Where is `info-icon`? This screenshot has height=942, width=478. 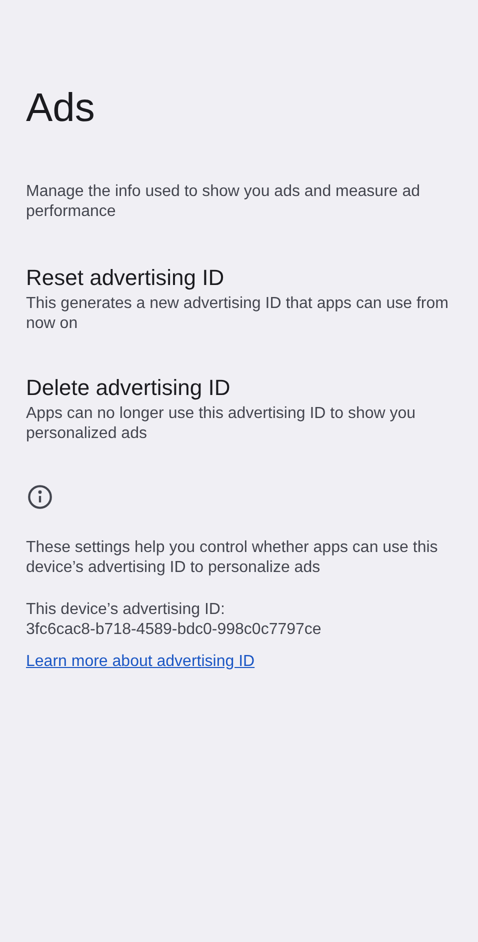
info-icon is located at coordinates (40, 497).